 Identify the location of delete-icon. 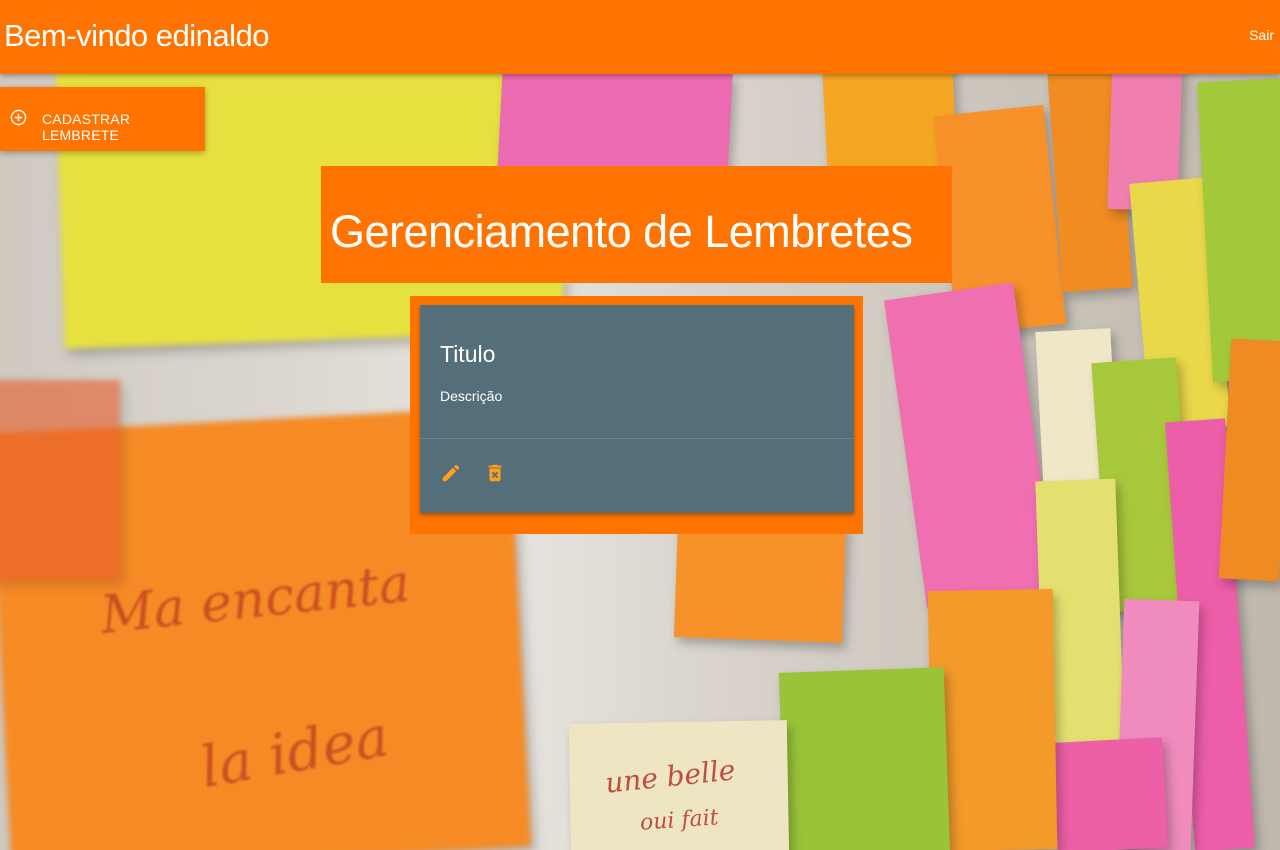
(495, 473).